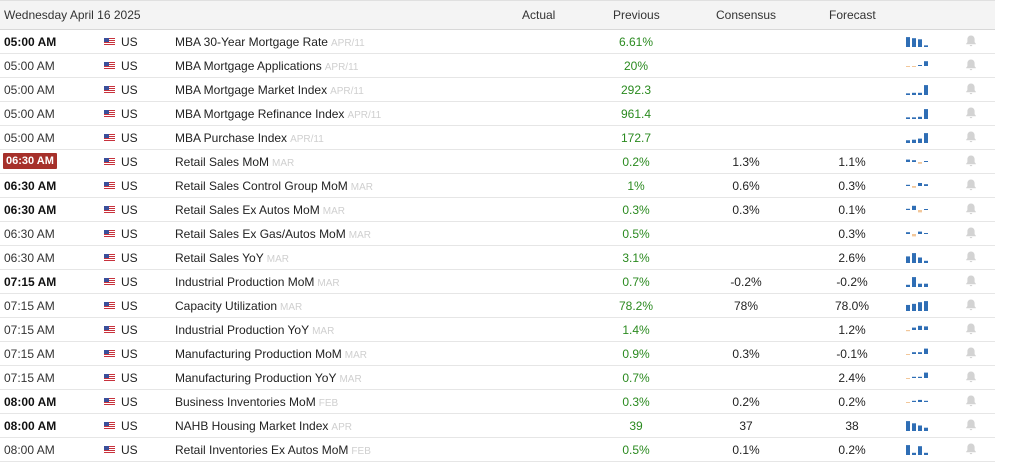  I want to click on event-name-link: Retail Sales Ex Gas/Autos MoM MAR, so click(273, 234).